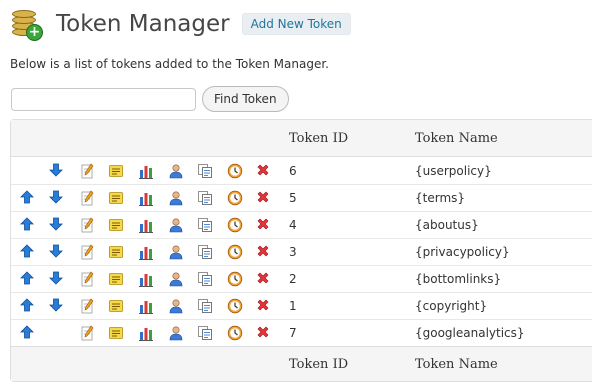  What do you see at coordinates (293, 333) in the screenshot?
I see `token-id: 7` at bounding box center [293, 333].